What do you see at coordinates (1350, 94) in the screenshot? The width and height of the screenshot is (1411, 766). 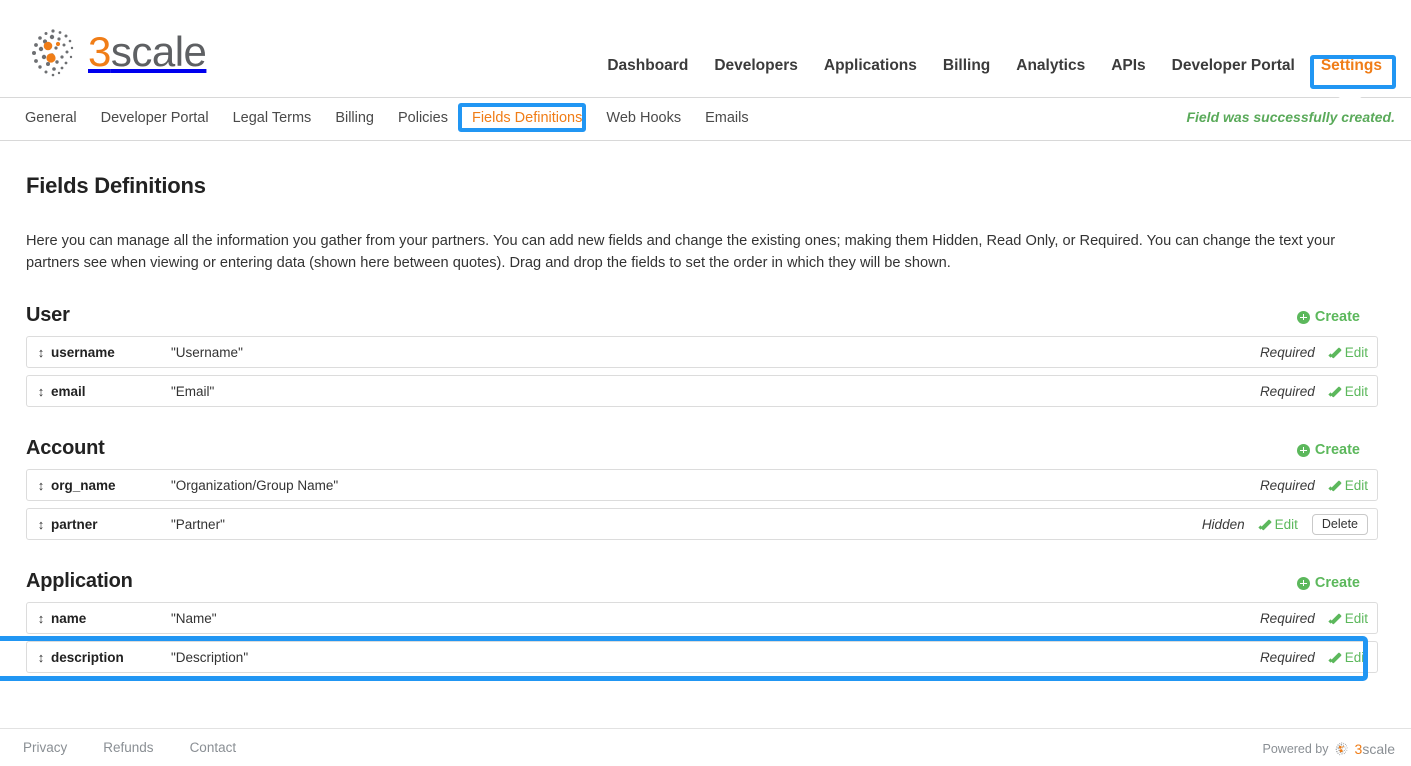 I see `active-tab-notch-icon` at bounding box center [1350, 94].